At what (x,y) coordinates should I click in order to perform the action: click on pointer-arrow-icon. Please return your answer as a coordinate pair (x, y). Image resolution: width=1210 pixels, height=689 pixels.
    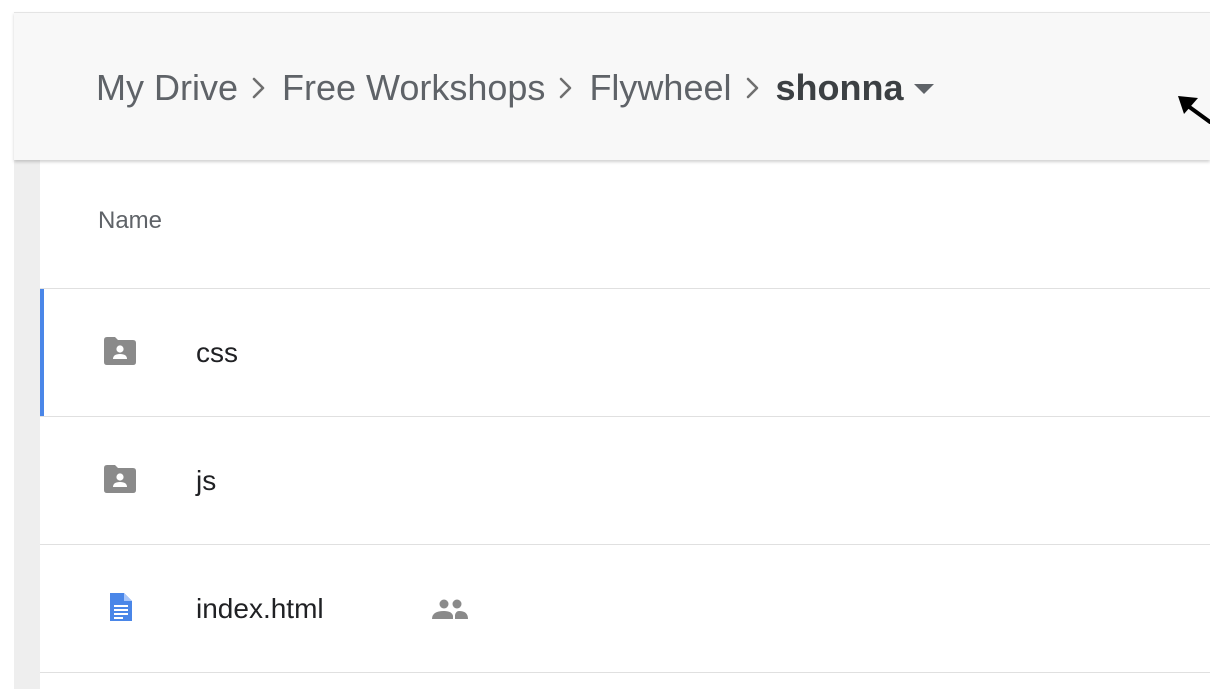
    Looking at the image, I should click on (1194, 110).